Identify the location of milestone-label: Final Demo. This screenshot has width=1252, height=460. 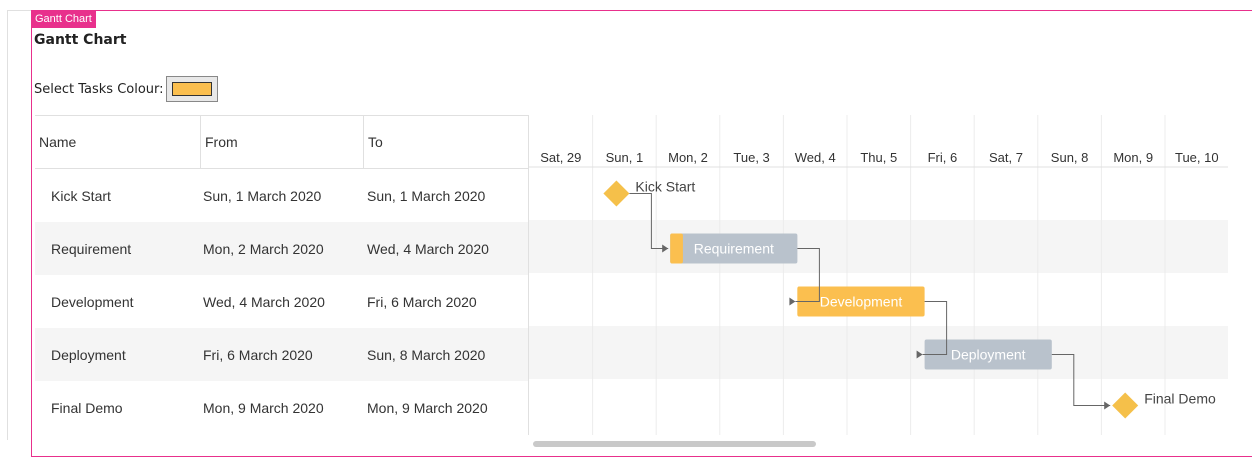
(1180, 399).